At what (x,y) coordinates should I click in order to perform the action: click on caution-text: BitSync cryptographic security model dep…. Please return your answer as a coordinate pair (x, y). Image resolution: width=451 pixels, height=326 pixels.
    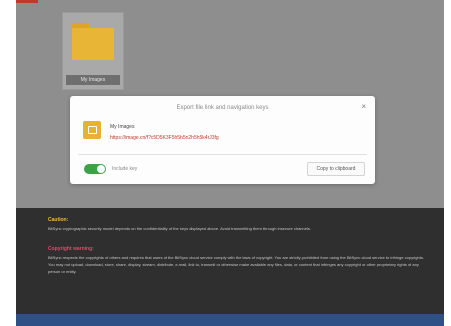
    Looking at the image, I should click on (179, 228).